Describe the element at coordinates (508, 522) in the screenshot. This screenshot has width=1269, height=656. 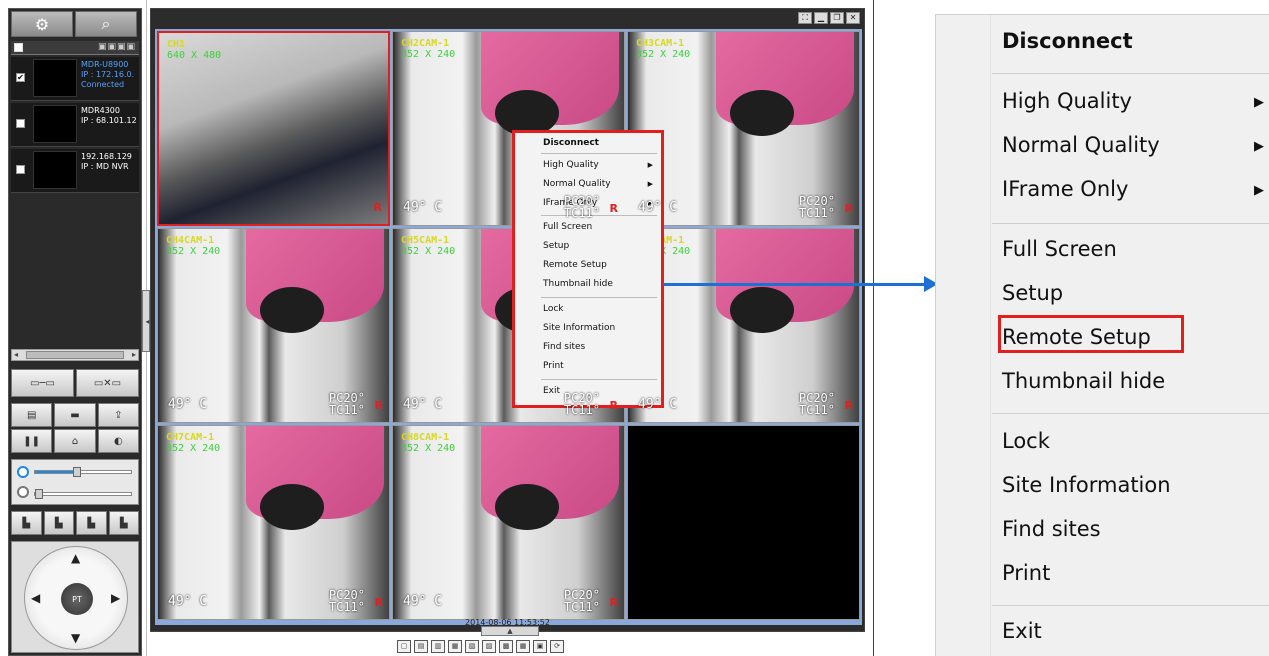
I see `camera-tile: CH8CAM-1 352 X 240 49° C PC20° TC11° R` at that location.